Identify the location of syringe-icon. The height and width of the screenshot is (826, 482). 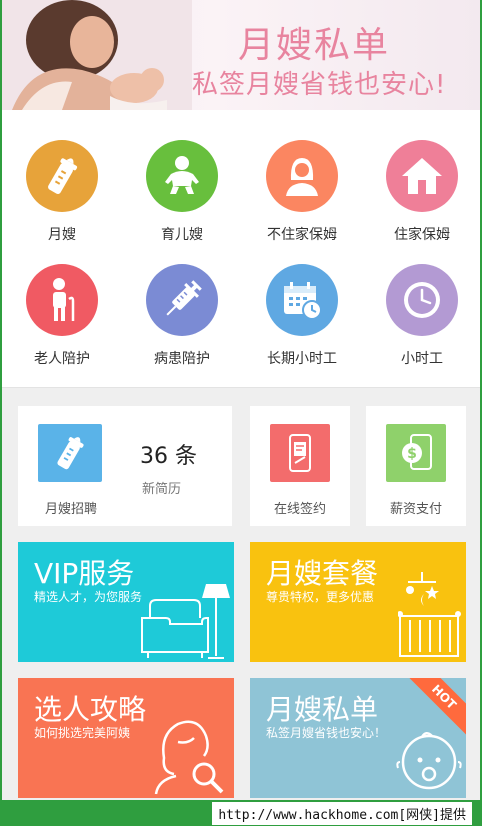
(182, 300).